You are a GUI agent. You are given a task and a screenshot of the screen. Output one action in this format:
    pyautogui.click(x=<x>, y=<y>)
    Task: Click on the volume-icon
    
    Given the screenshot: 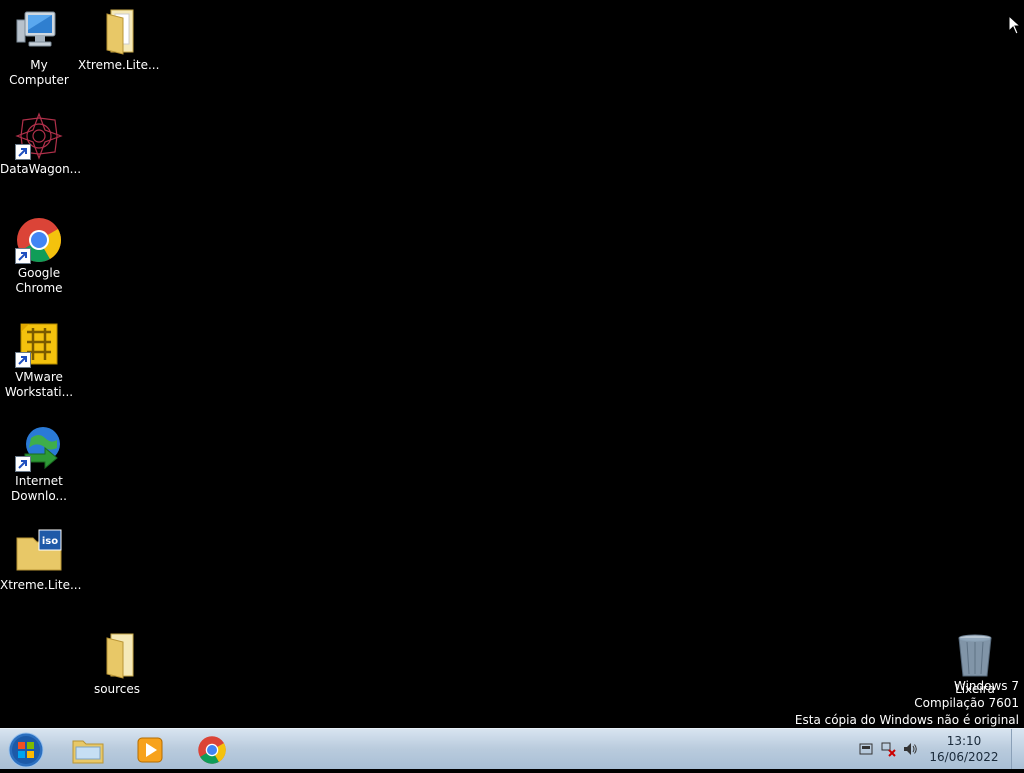 What is the action you would take?
    pyautogui.click(x=910, y=749)
    